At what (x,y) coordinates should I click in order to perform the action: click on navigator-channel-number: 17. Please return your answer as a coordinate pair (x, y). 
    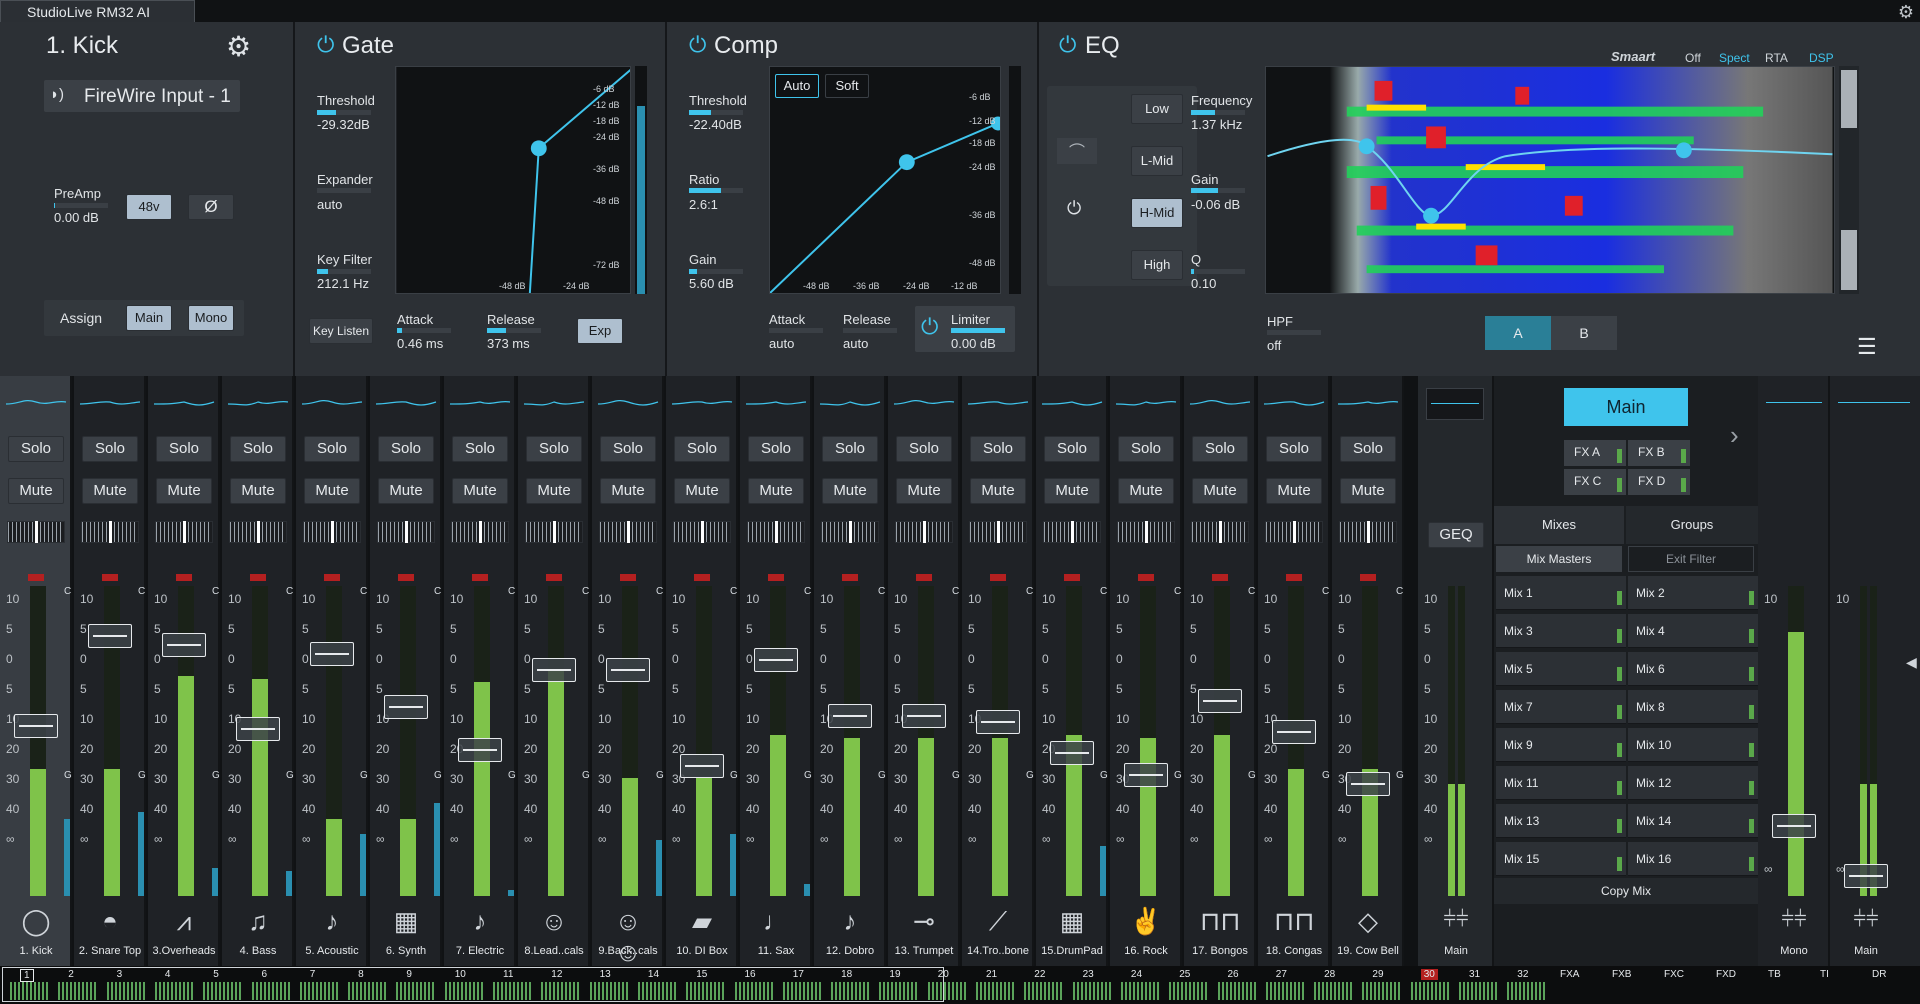
    Looking at the image, I should click on (798, 974).